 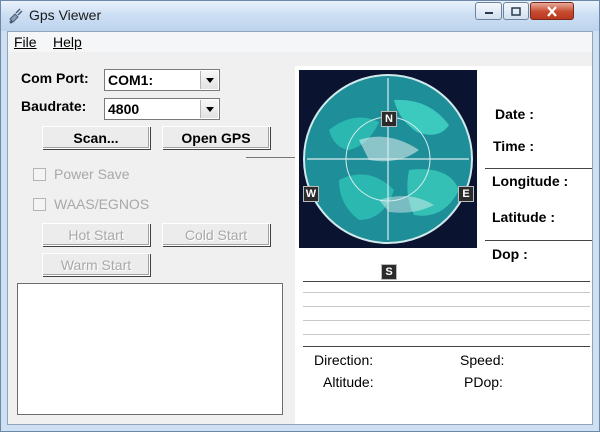 What do you see at coordinates (25, 42) in the screenshot?
I see `menu-file: File` at bounding box center [25, 42].